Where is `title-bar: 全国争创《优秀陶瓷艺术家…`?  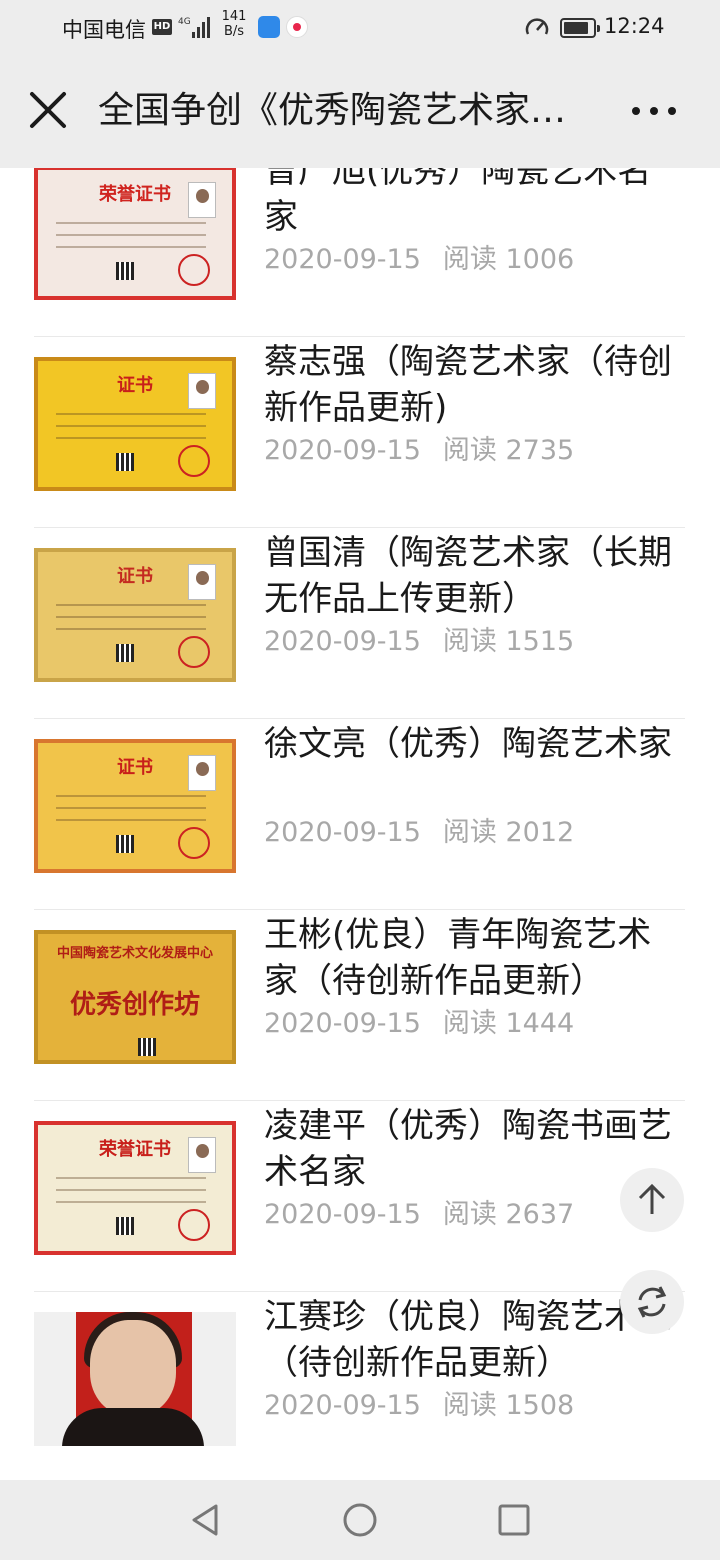
title-bar: 全国争创《优秀陶瓷艺术家… is located at coordinates (360, 112).